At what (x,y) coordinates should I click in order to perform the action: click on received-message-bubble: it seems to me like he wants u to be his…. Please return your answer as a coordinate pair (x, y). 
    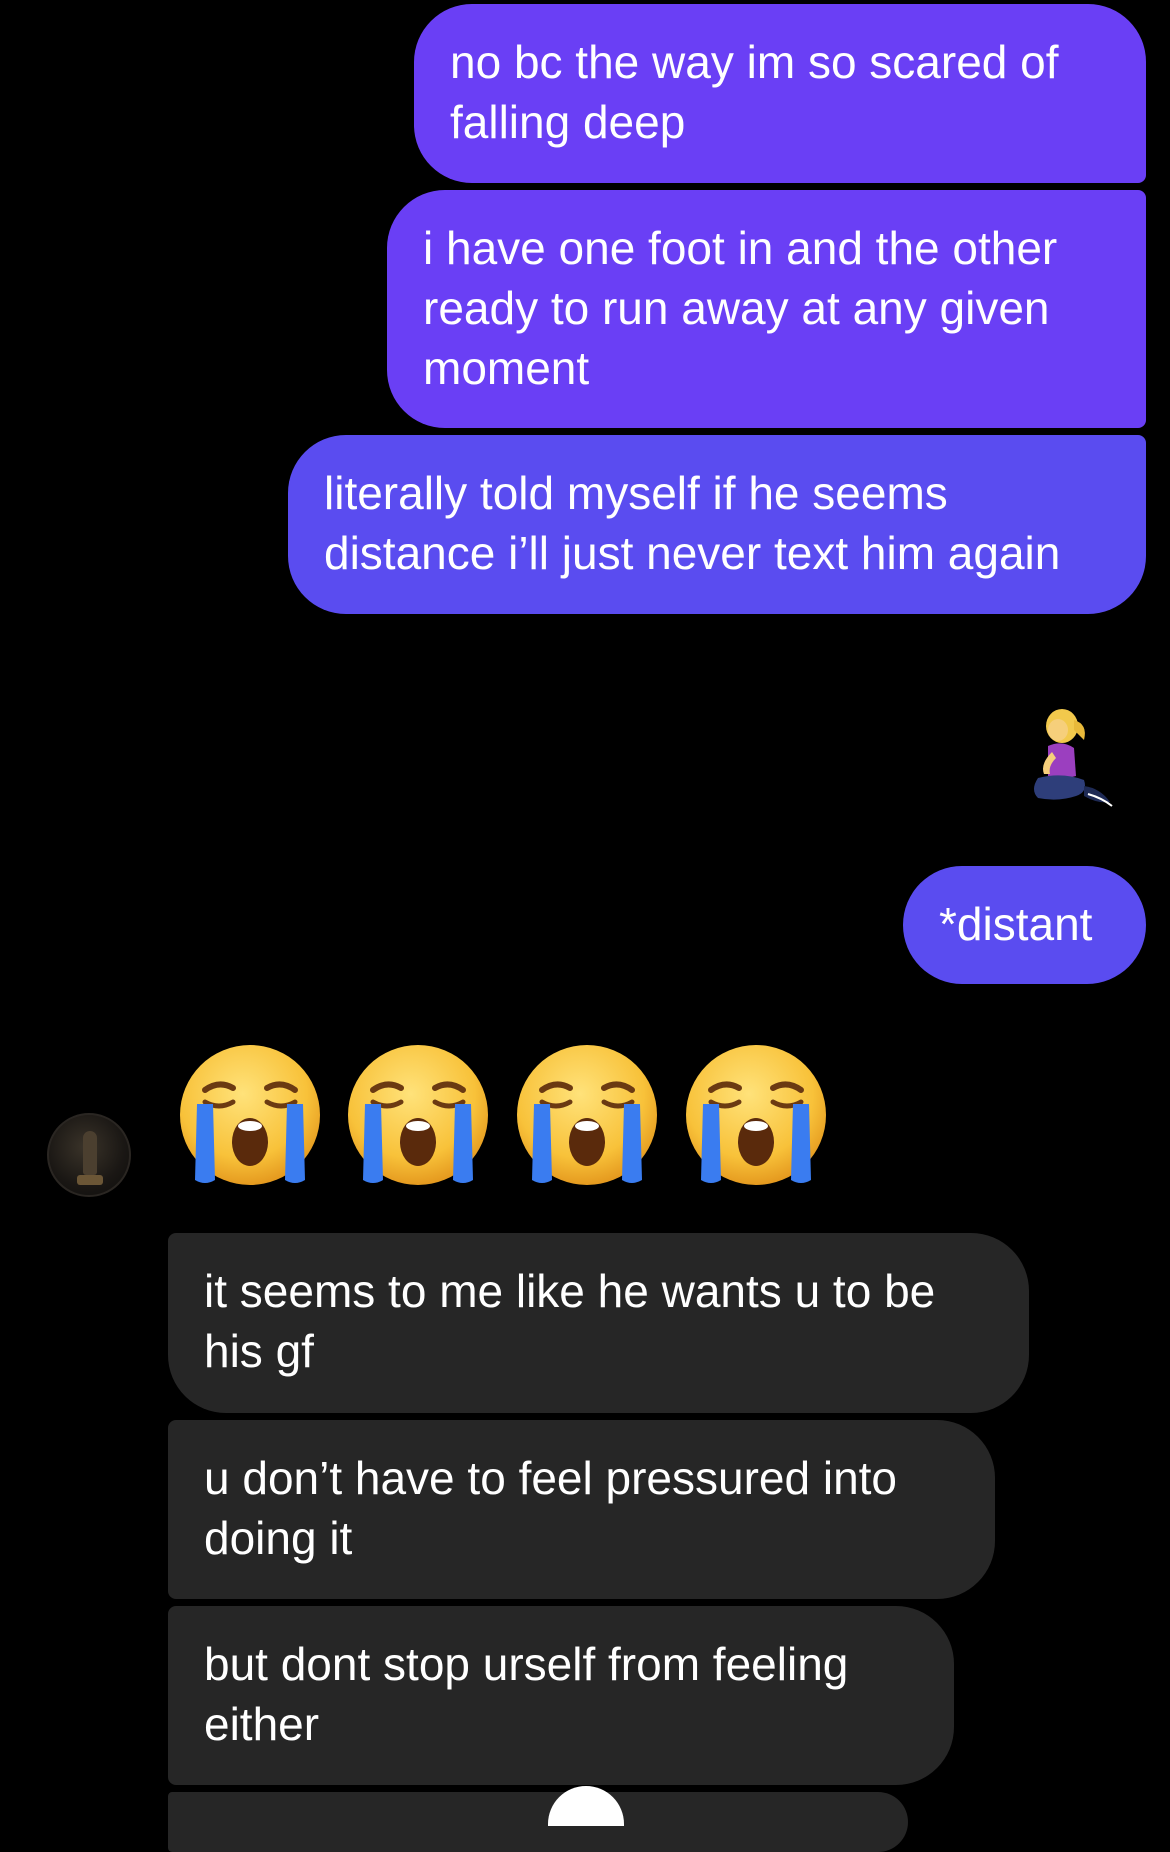
    Looking at the image, I should click on (598, 1323).